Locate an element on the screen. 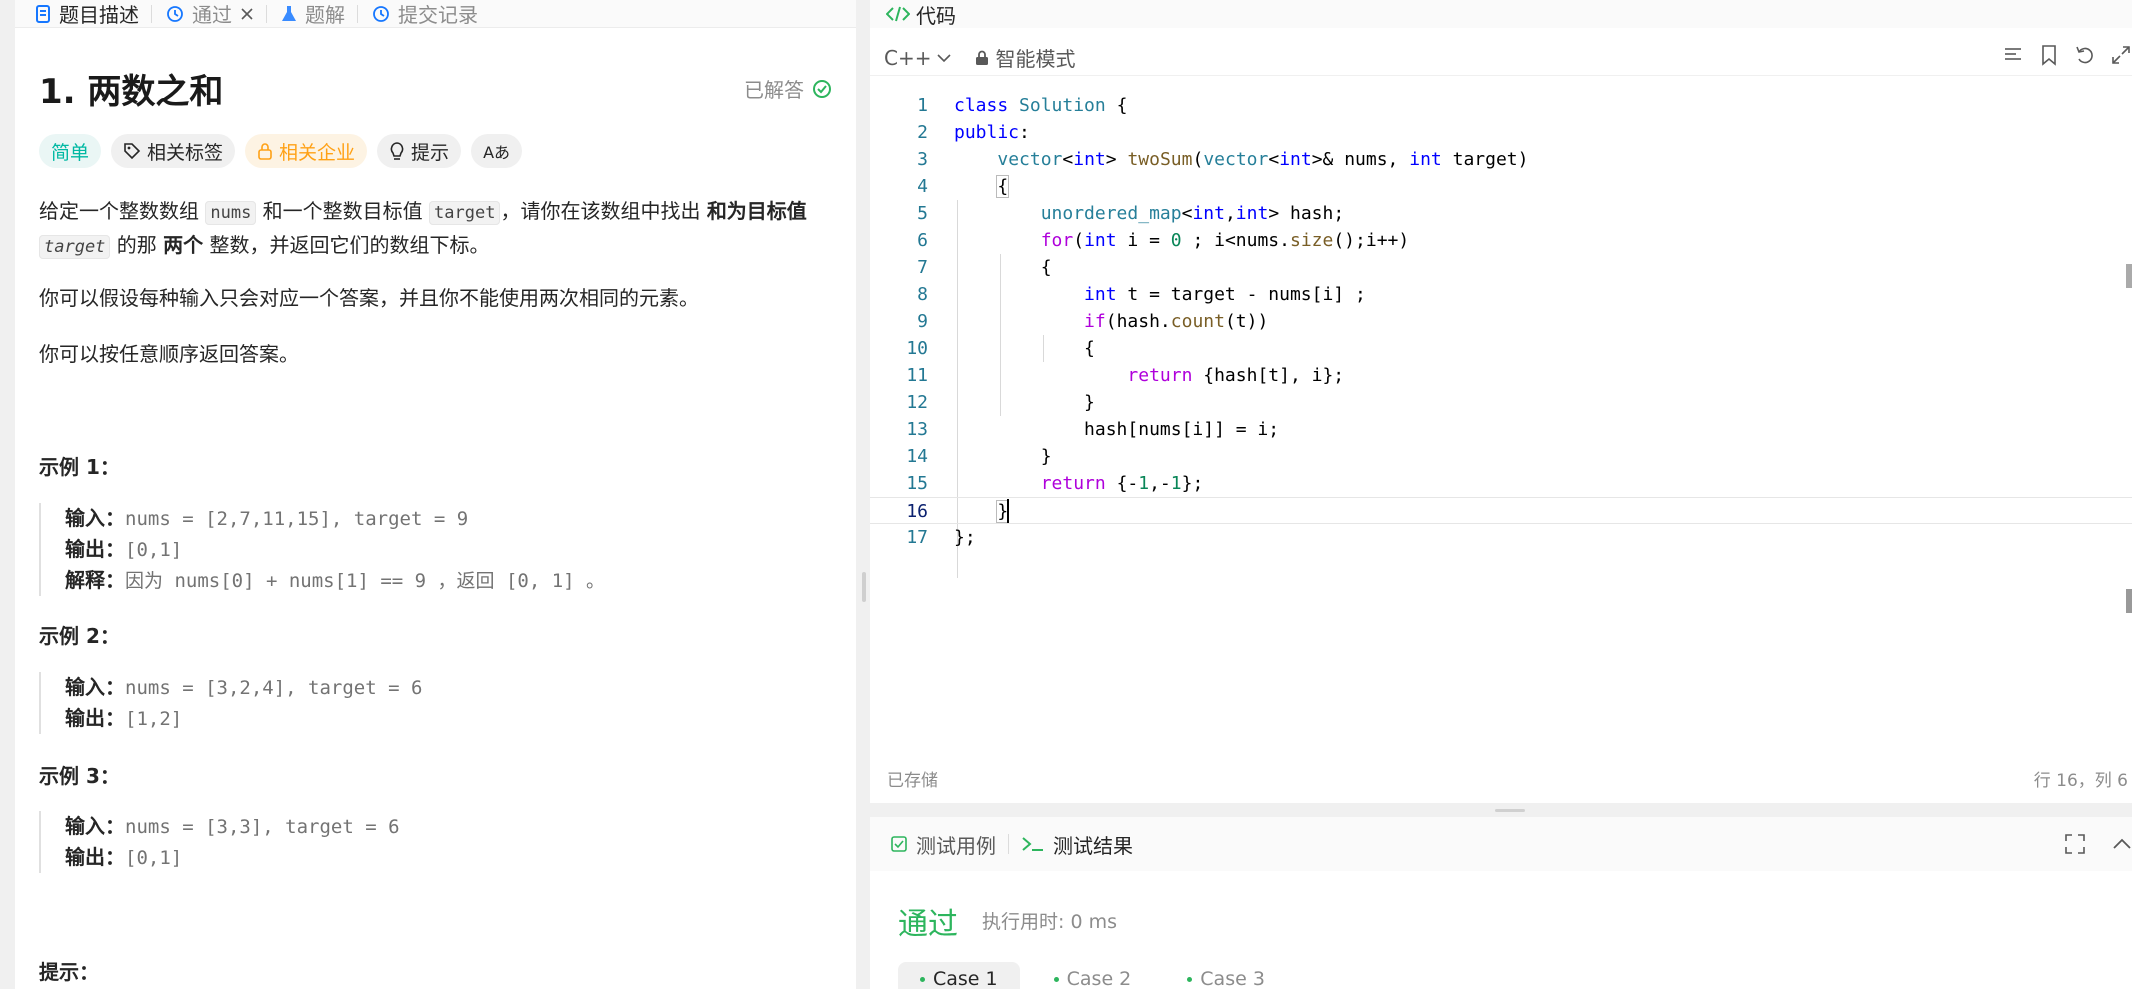 The height and width of the screenshot is (989, 2132). example-input: 输入：nums = [2,7,11,15], target = 9 is located at coordinates (447, 518).